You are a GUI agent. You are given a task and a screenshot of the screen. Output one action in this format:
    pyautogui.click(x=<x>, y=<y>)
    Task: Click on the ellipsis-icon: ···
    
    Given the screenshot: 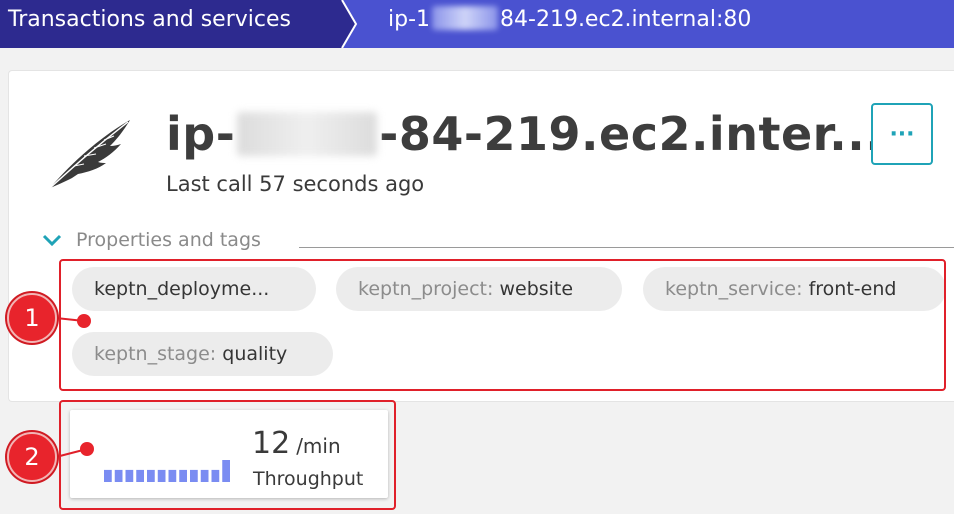 What is the action you would take?
    pyautogui.click(x=902, y=134)
    